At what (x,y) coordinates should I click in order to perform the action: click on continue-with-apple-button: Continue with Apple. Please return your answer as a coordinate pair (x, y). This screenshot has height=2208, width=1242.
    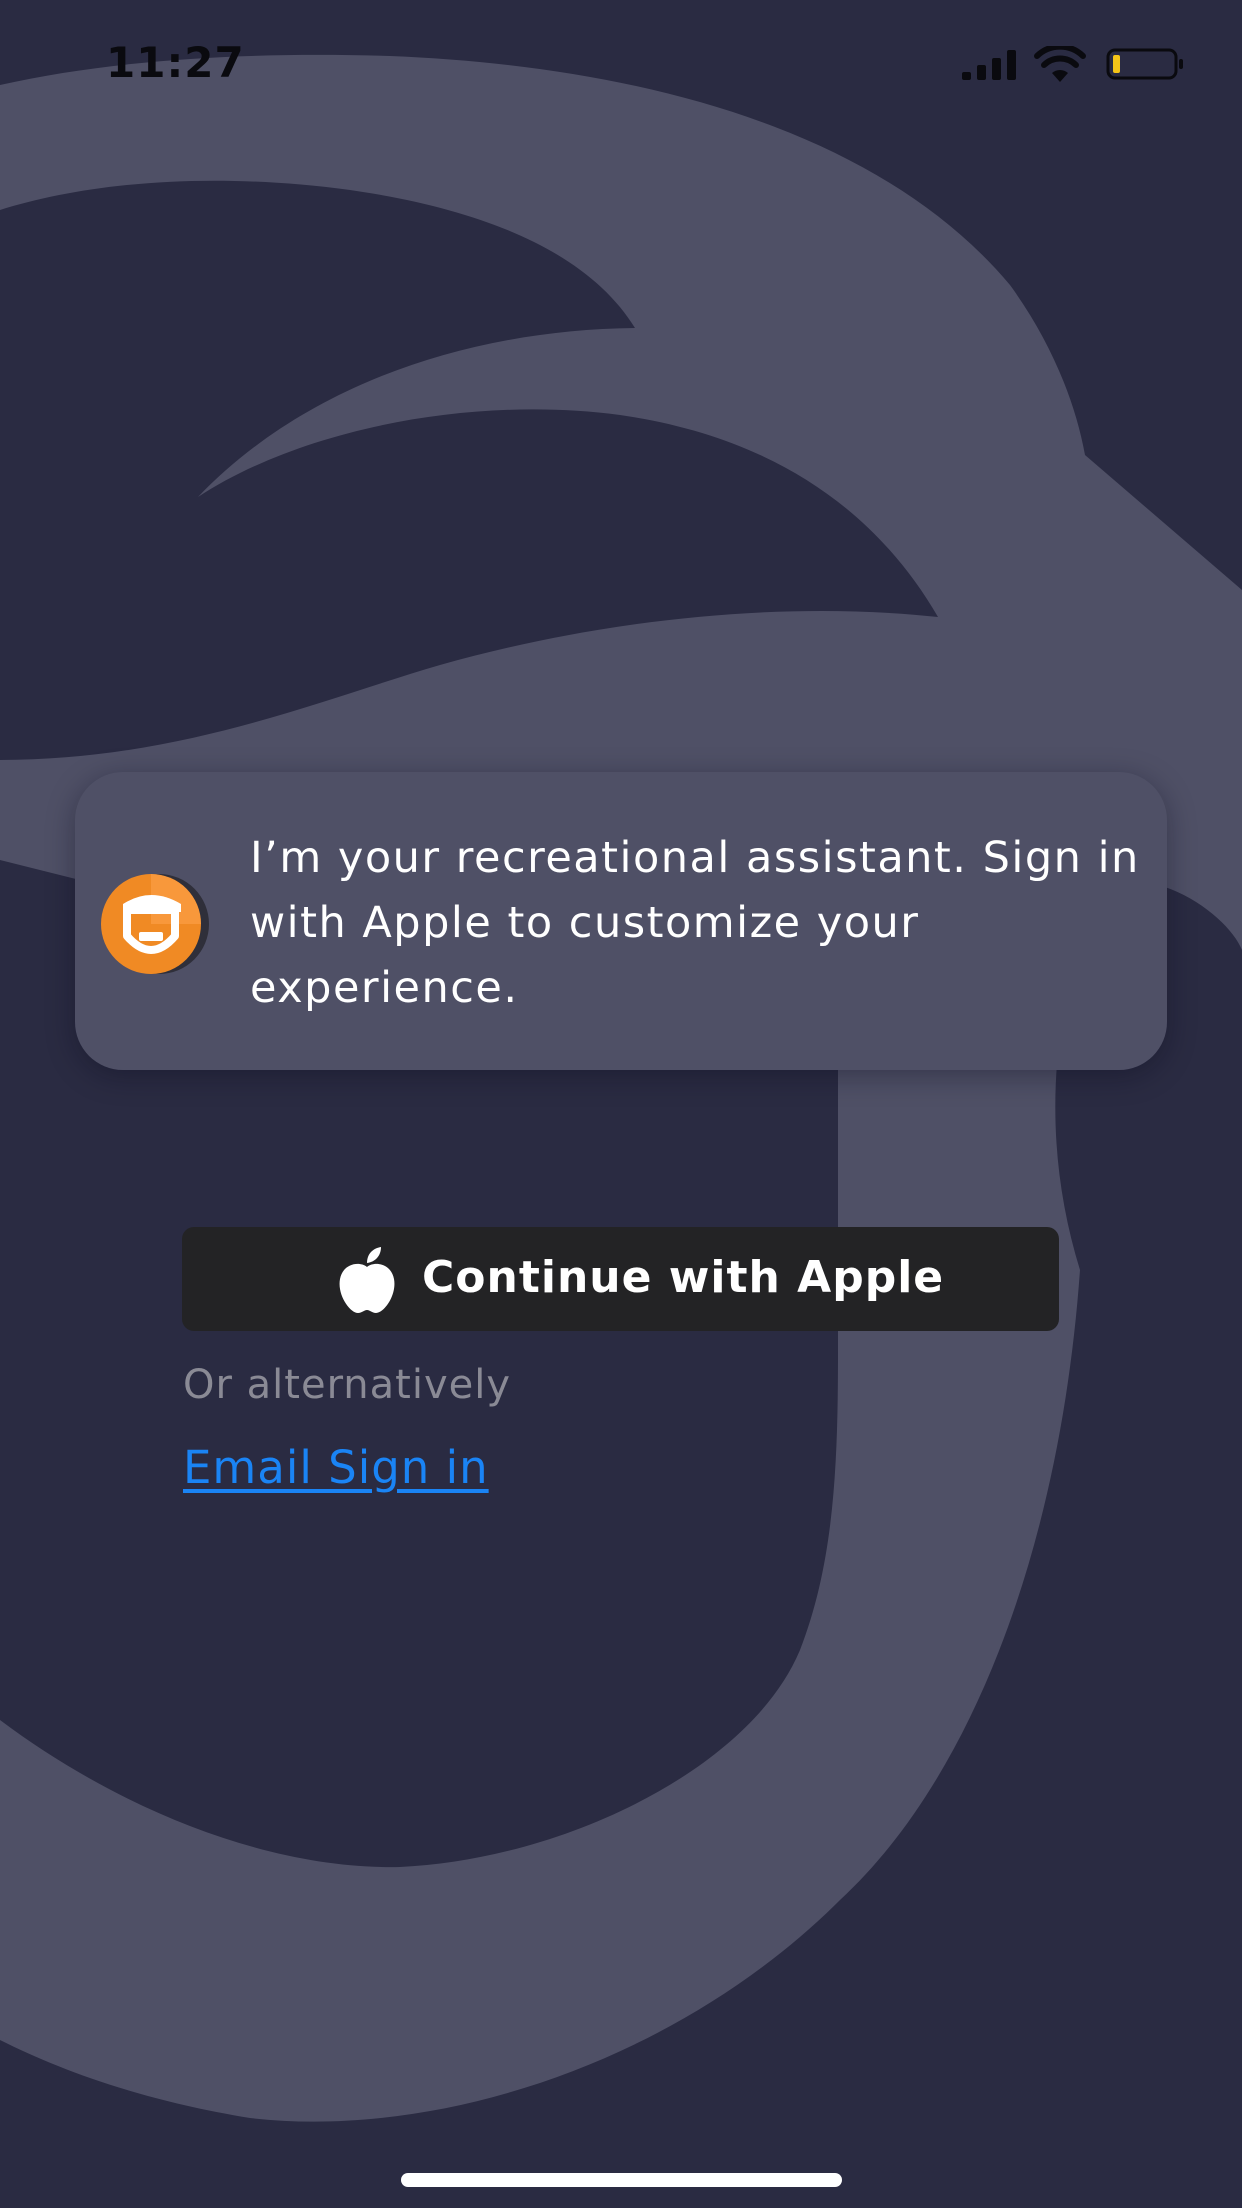
    Looking at the image, I should click on (620, 1279).